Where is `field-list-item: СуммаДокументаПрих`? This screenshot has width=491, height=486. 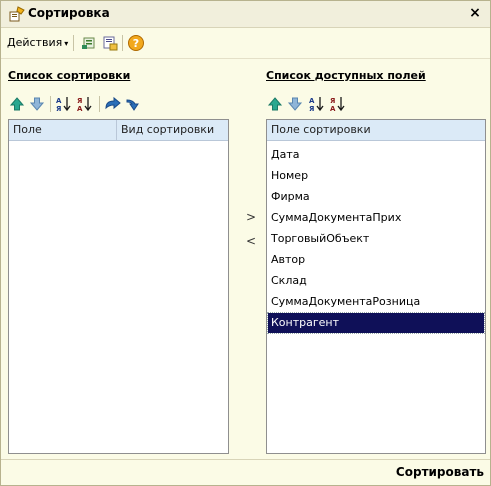 field-list-item: СуммаДокументаПрих is located at coordinates (376, 218).